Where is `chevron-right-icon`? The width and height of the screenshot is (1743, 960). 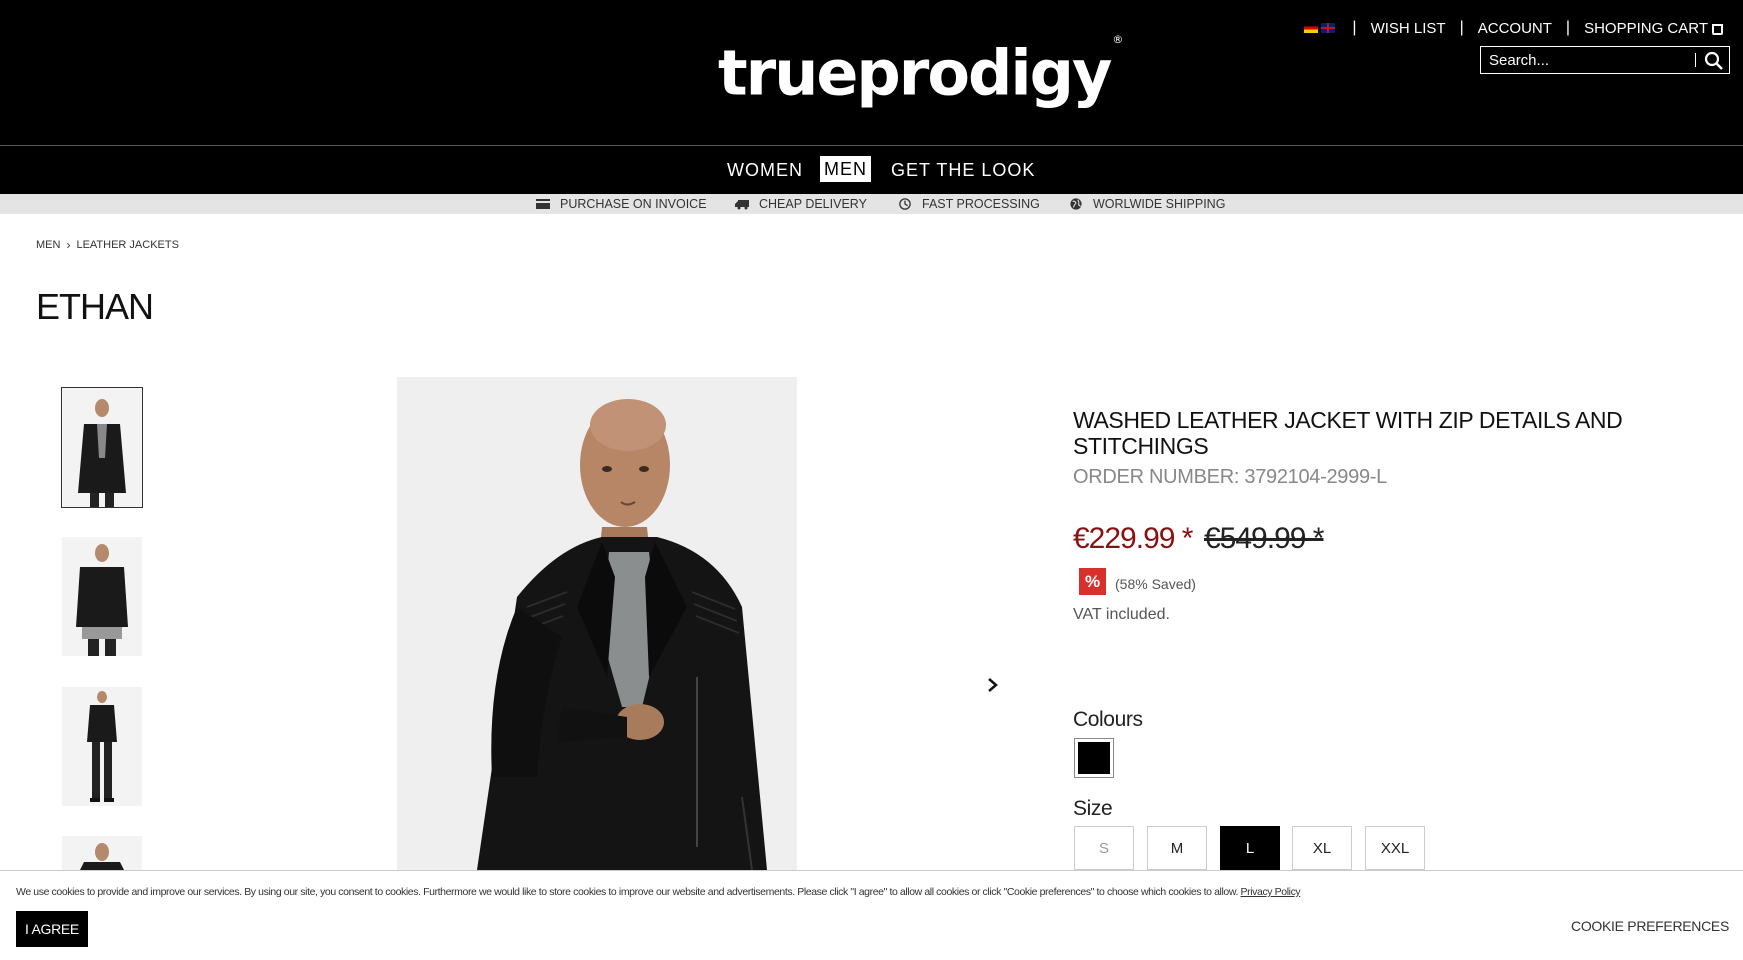
chevron-right-icon is located at coordinates (993, 685).